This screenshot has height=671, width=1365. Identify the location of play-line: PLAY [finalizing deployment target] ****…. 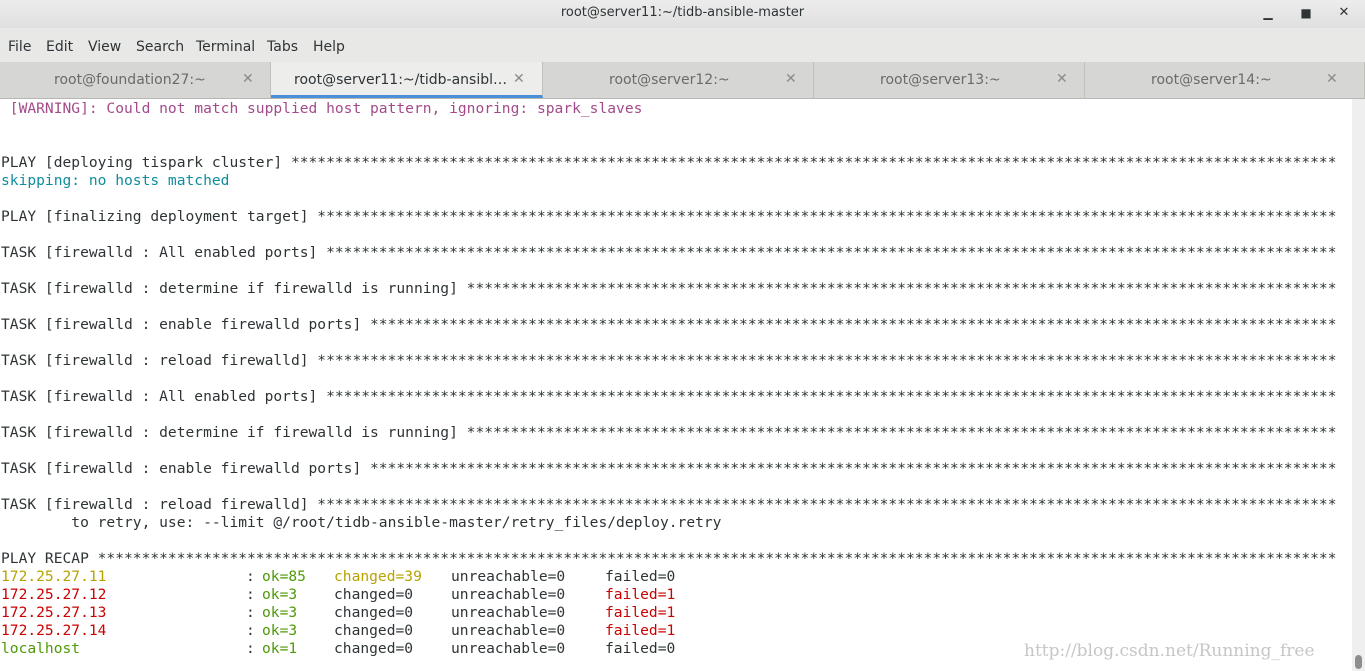
(669, 216).